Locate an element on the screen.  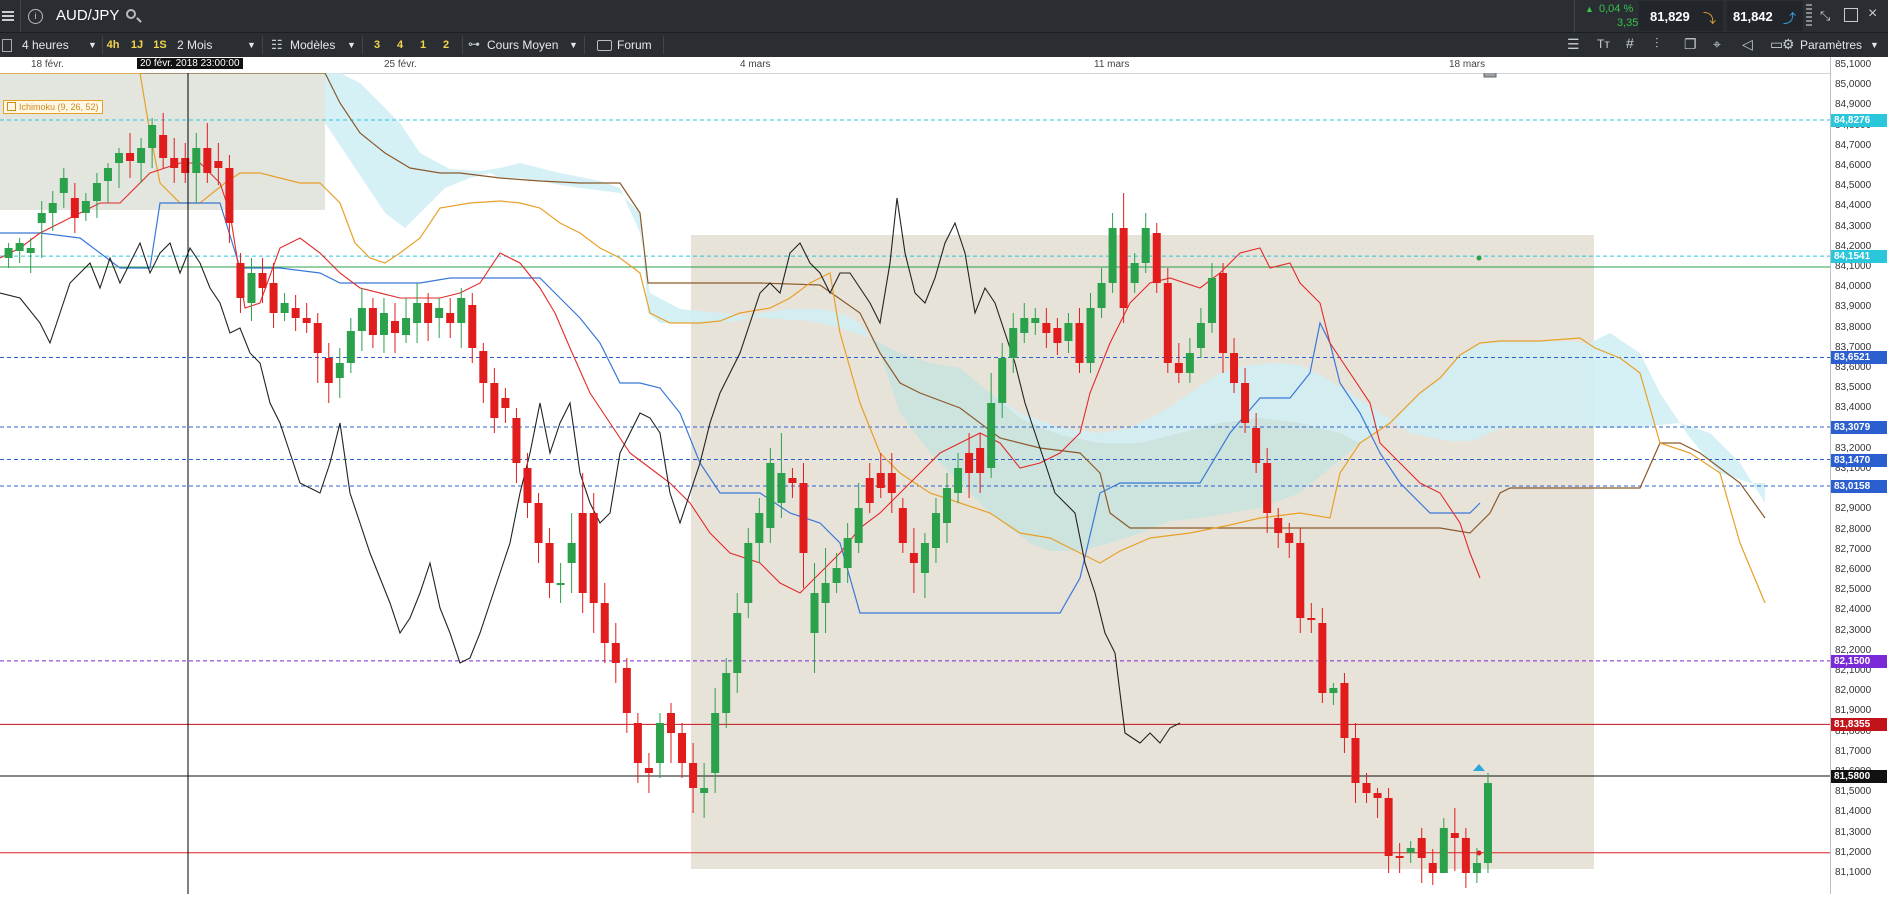
num-button-4: 4 is located at coordinates (400, 45).